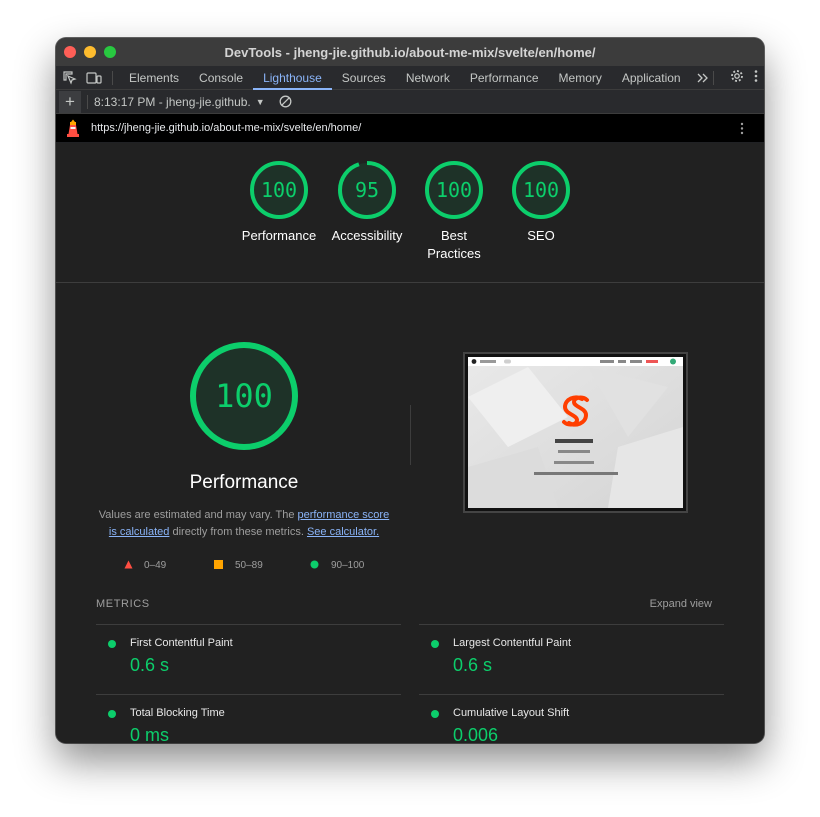 This screenshot has height=817, width=820. Describe the element at coordinates (737, 78) in the screenshot. I see `gear-icon` at that location.